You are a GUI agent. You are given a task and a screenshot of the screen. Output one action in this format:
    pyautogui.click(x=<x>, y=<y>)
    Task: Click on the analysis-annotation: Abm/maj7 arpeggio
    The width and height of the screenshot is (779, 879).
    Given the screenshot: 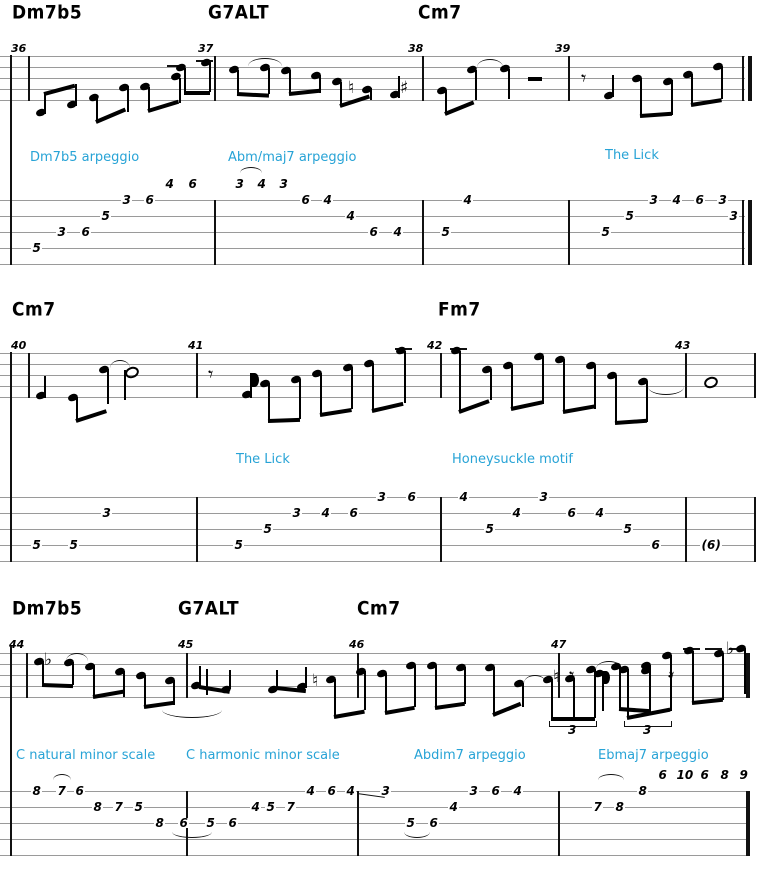 What is the action you would take?
    pyautogui.click(x=292, y=157)
    